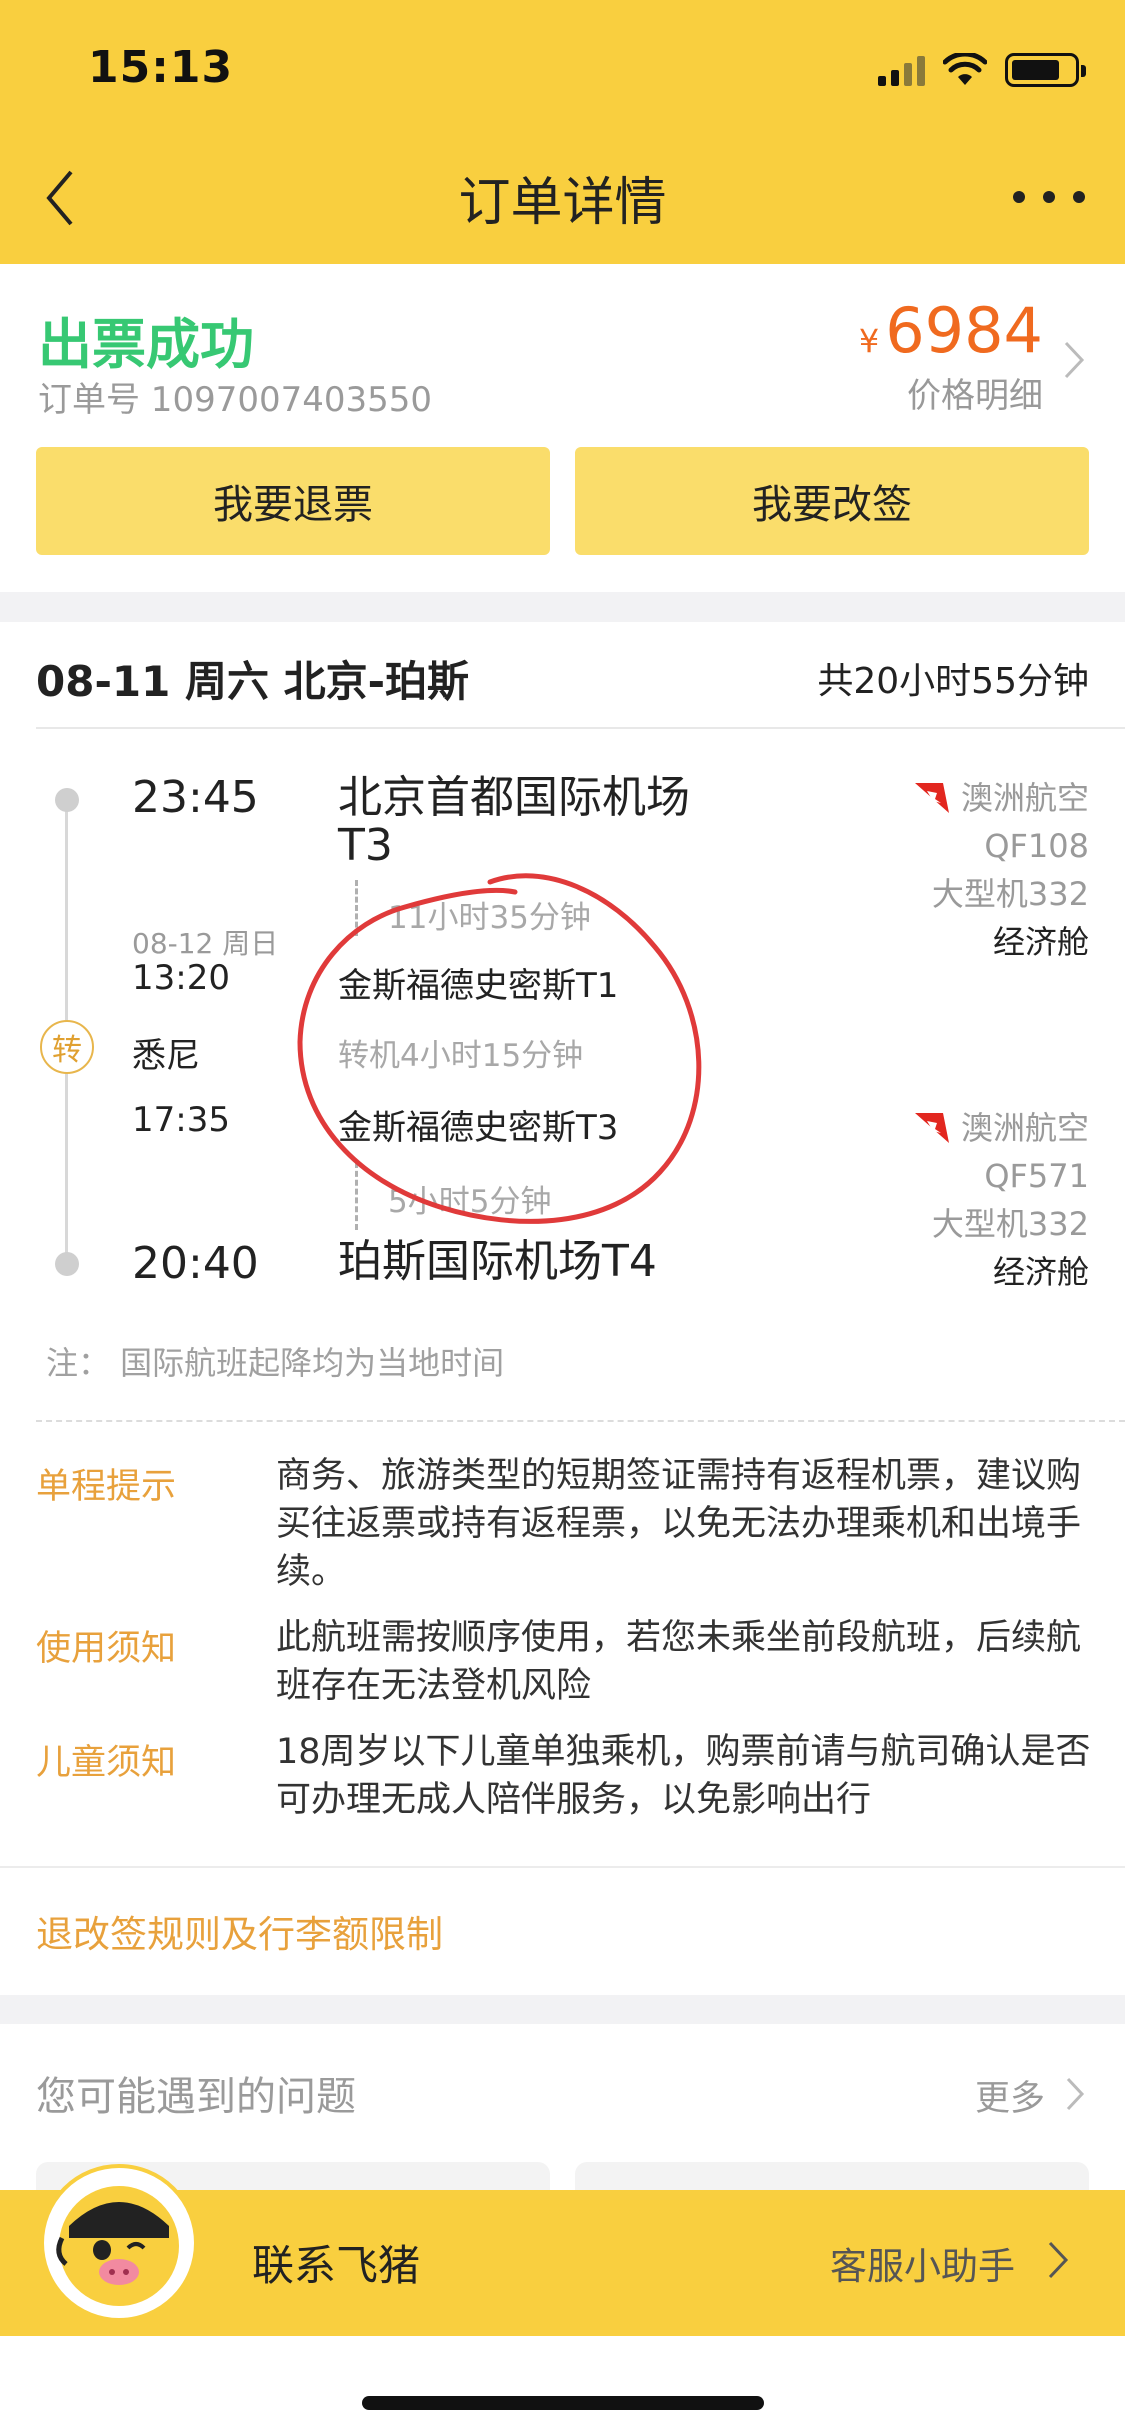 The width and height of the screenshot is (1125, 2436). I want to click on faq-more-link: 更多, so click(1010, 2095).